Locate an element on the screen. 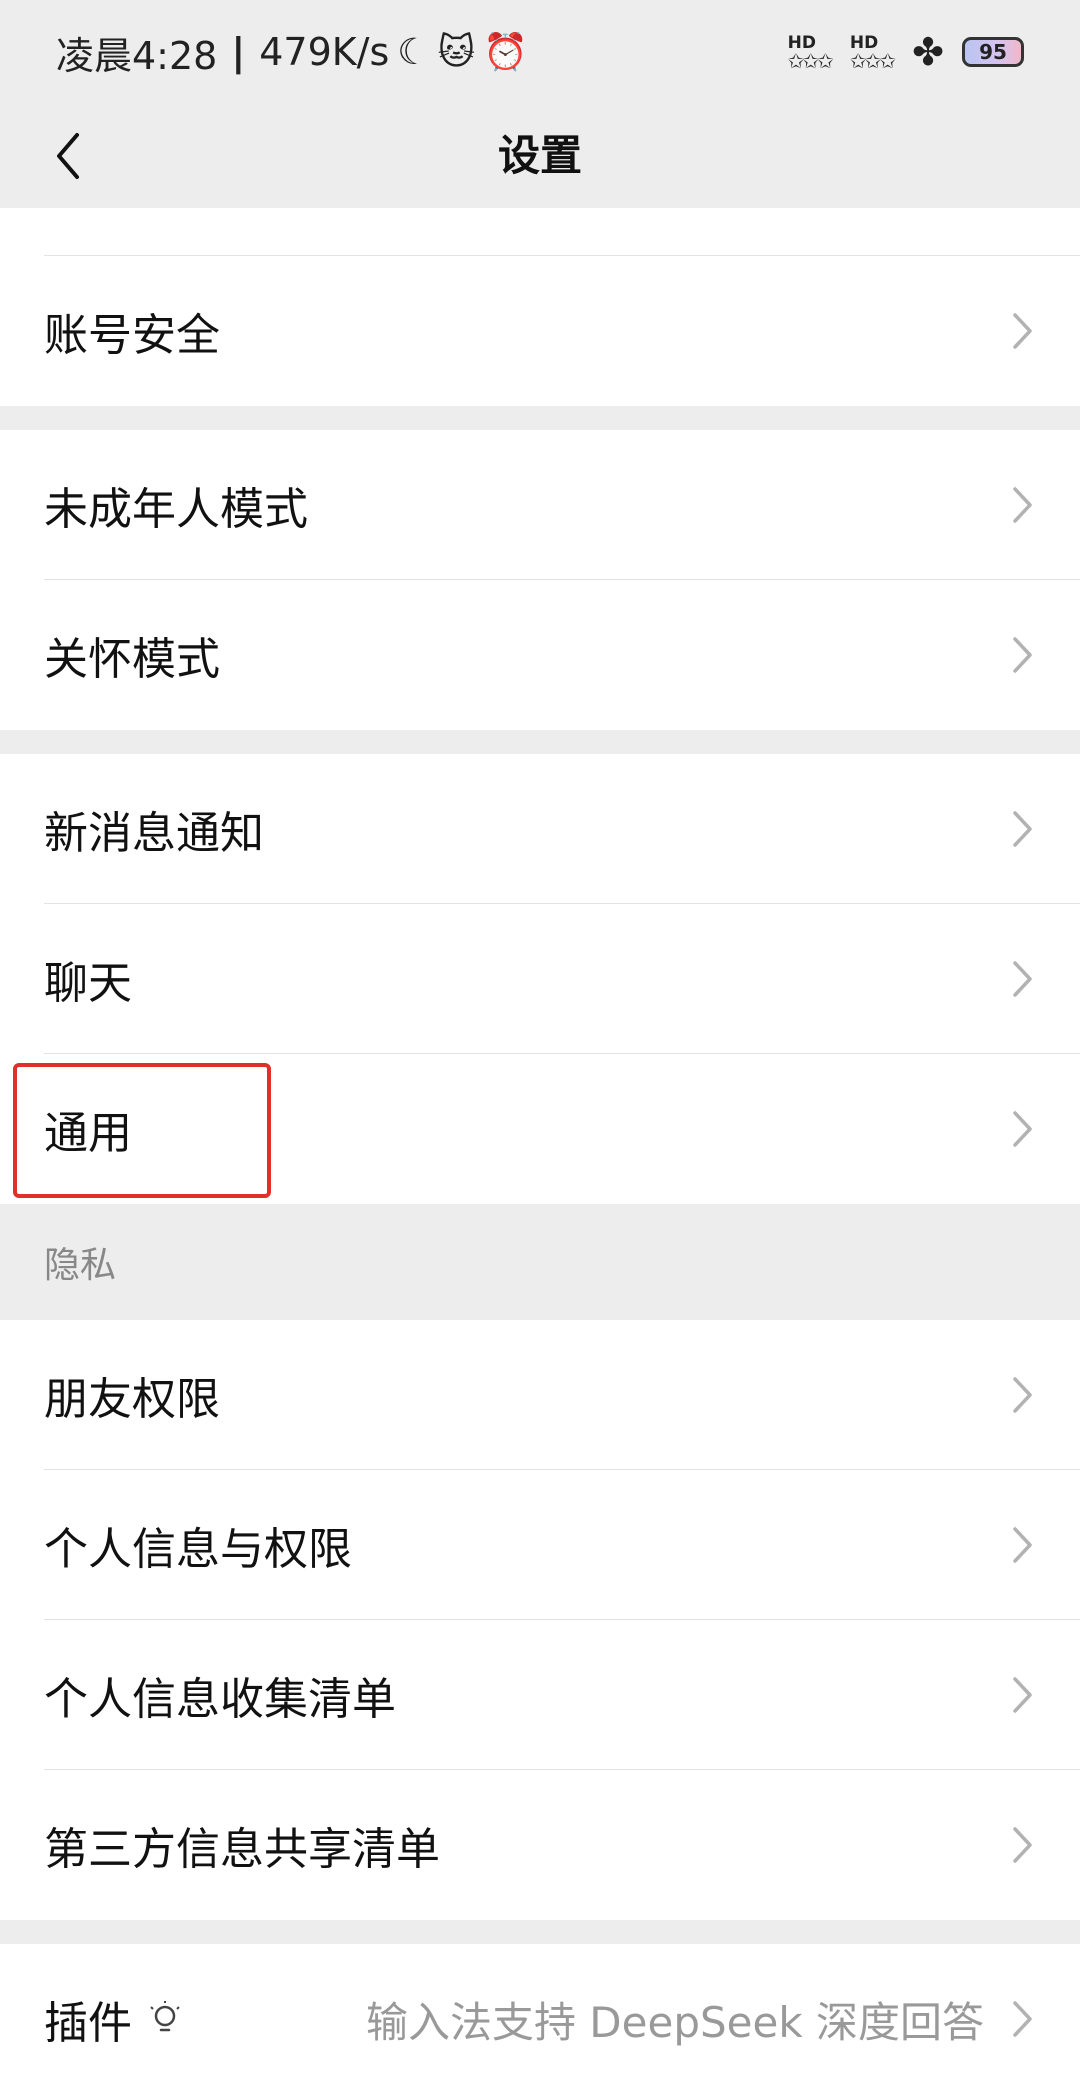 Image resolution: width=1080 pixels, height=2094 pixels. status-left: 凌晨4:28 | 479K/s ☾ 🐱 ⏰ is located at coordinates (292, 52).